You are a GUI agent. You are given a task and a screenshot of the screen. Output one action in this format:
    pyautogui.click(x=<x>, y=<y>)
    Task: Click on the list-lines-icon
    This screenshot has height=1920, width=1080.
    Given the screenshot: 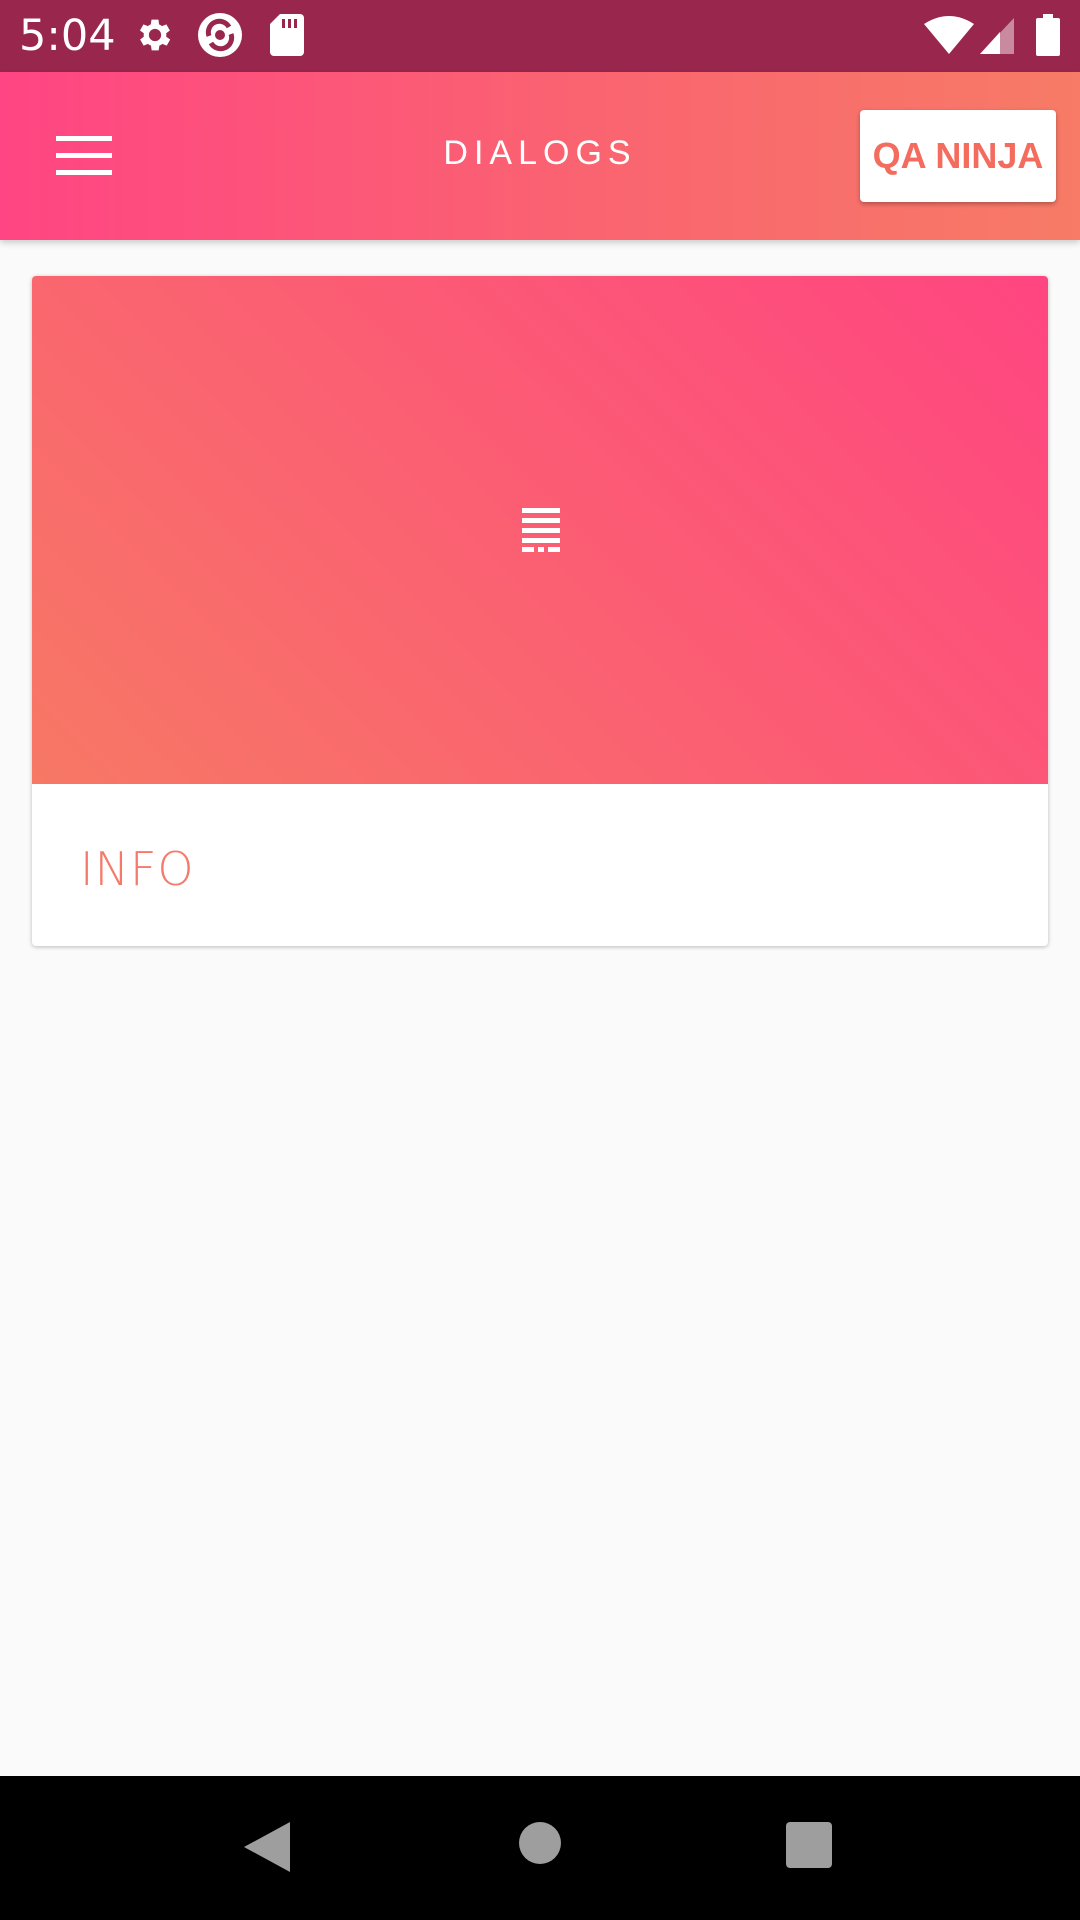 What is the action you would take?
    pyautogui.click(x=541, y=532)
    